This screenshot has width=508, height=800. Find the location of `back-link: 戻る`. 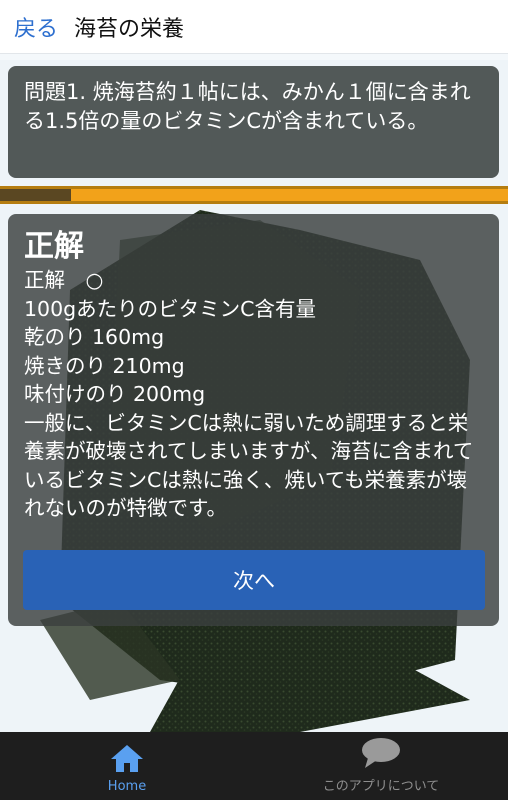

back-link: 戻る is located at coordinates (36, 27).